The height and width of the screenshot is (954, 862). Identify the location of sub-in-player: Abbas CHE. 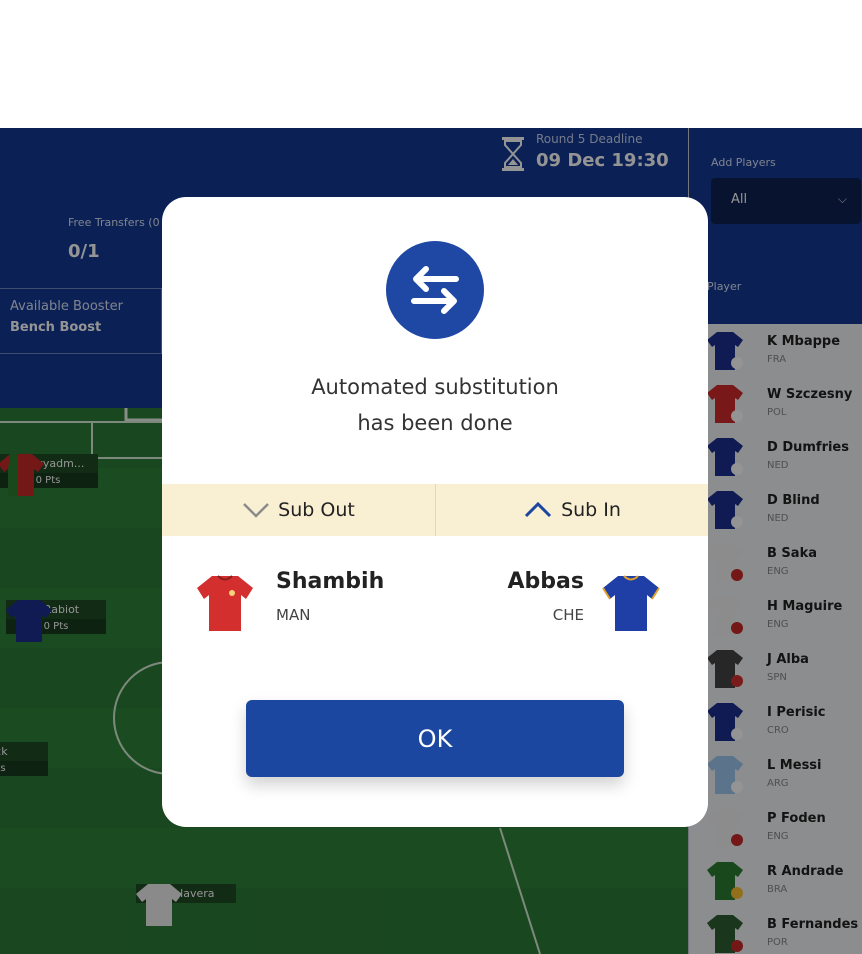
(546, 596).